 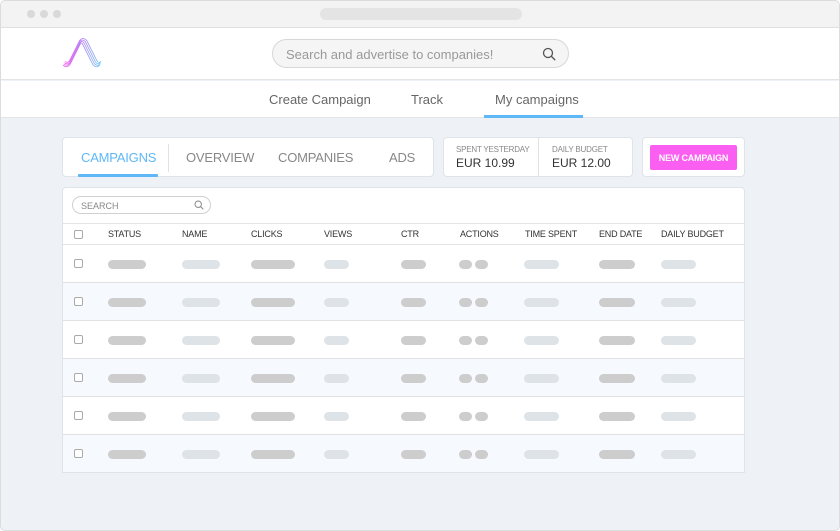 What do you see at coordinates (320, 99) in the screenshot?
I see `nav-create-campaign: Create Campaign` at bounding box center [320, 99].